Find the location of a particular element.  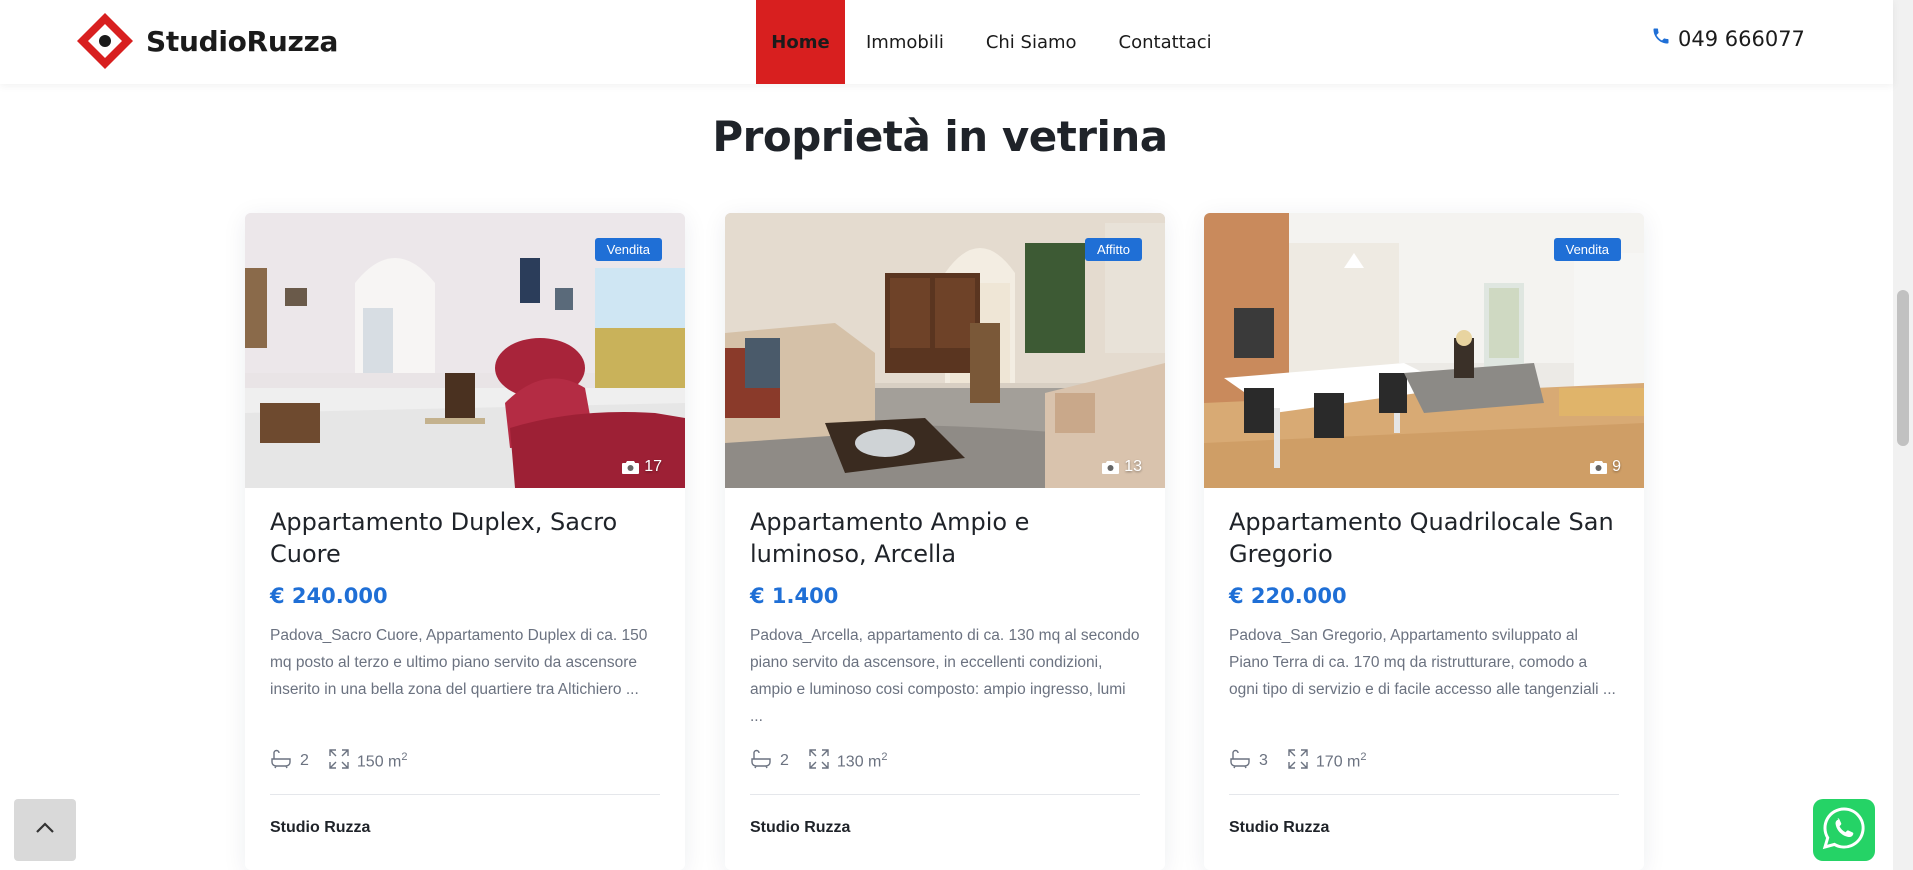

area-number: 170 m is located at coordinates (1338, 762).